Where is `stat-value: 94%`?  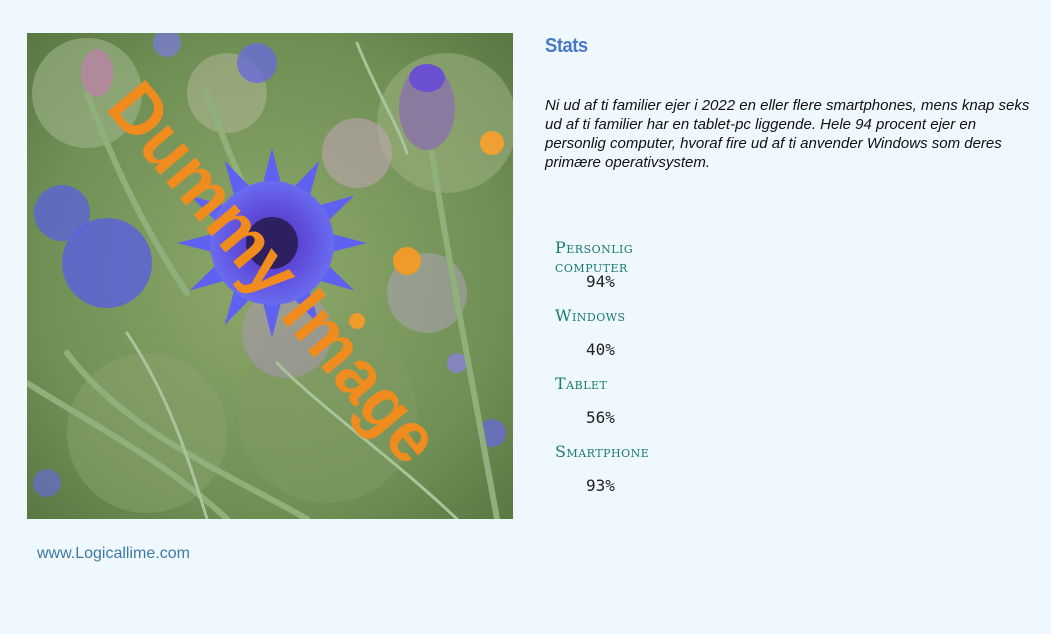
stat-value: 94% is located at coordinates (600, 281).